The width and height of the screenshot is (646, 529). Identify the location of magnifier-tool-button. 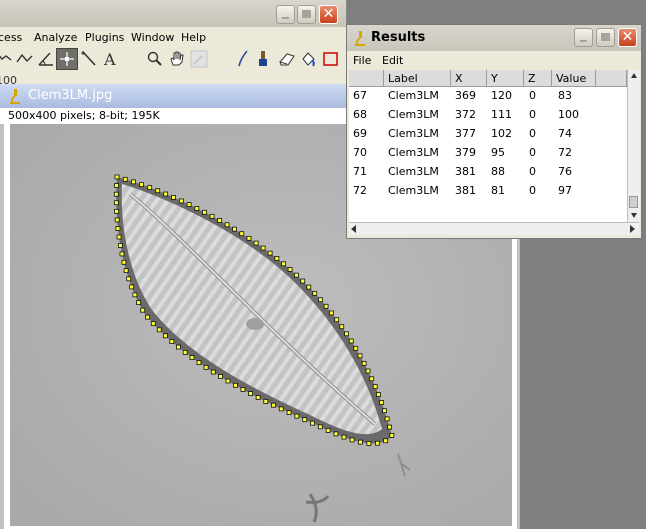
(155, 59).